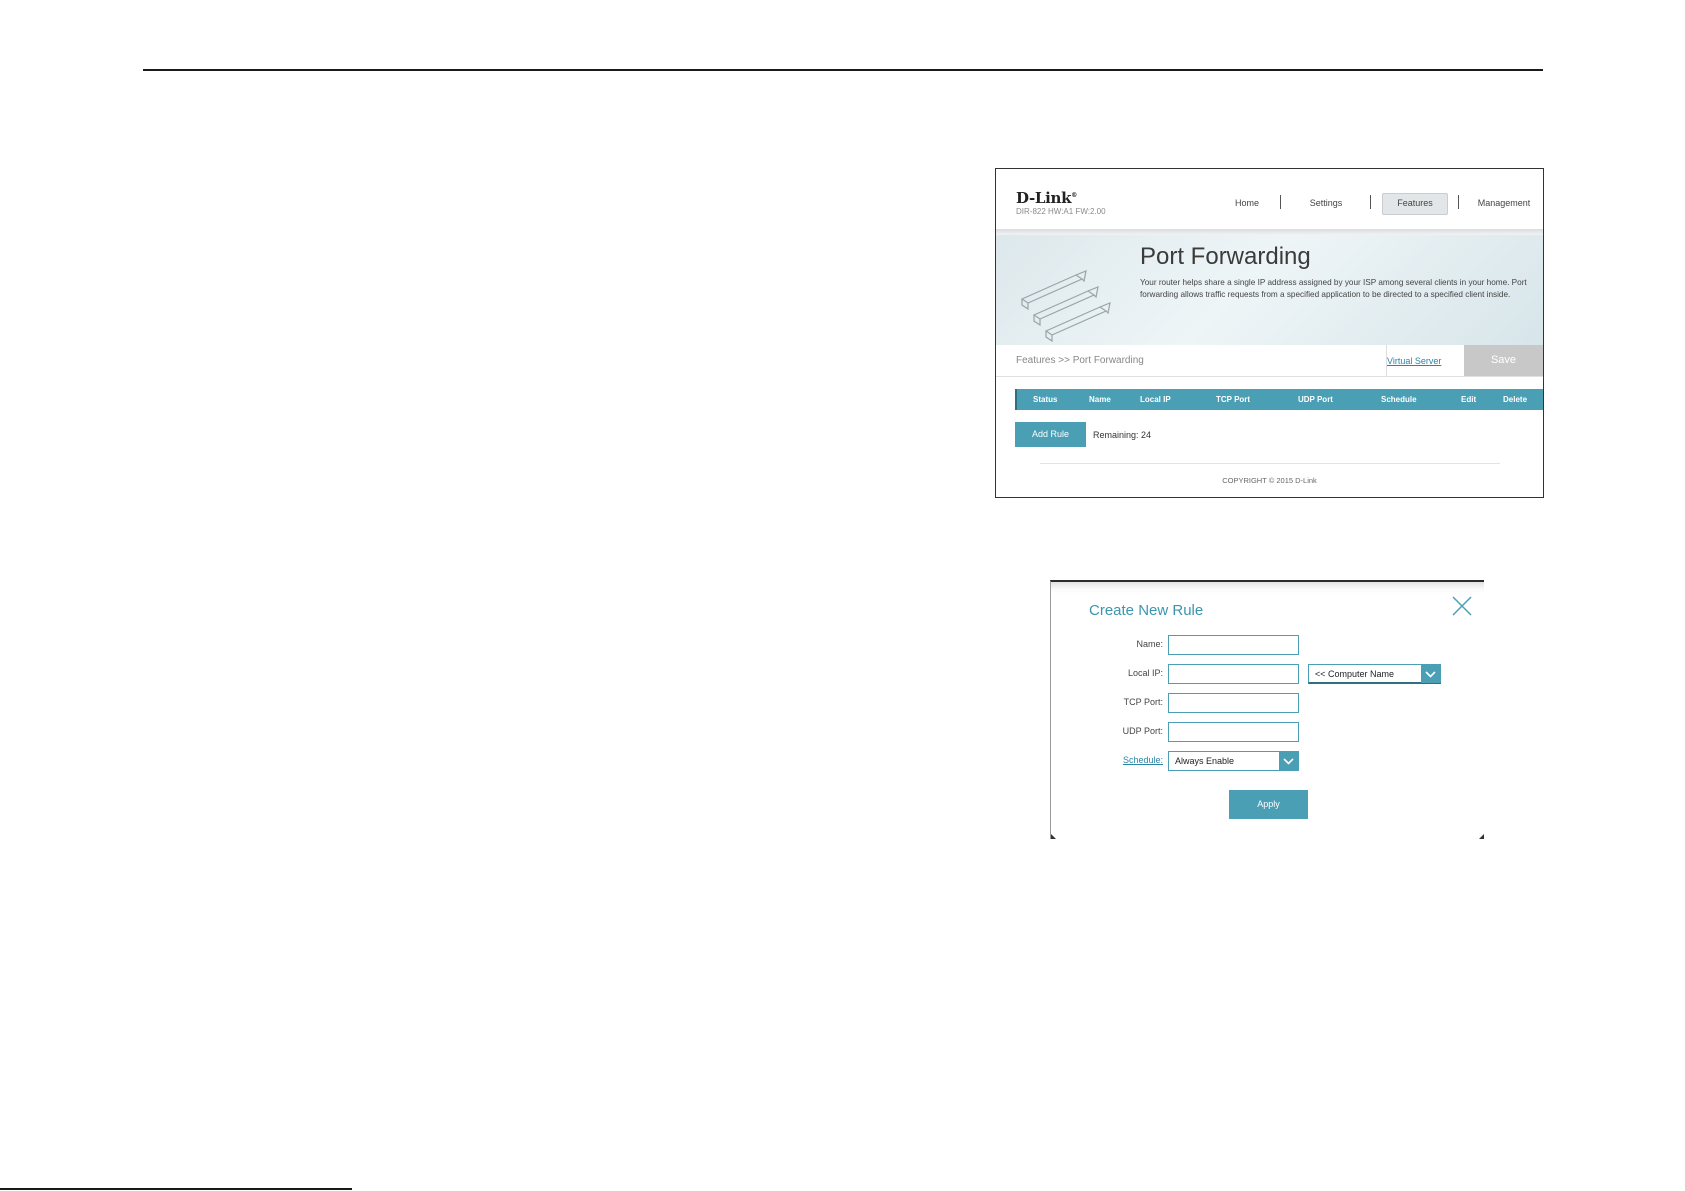 The width and height of the screenshot is (1685, 1191). I want to click on nav-home: Home, so click(1247, 203).